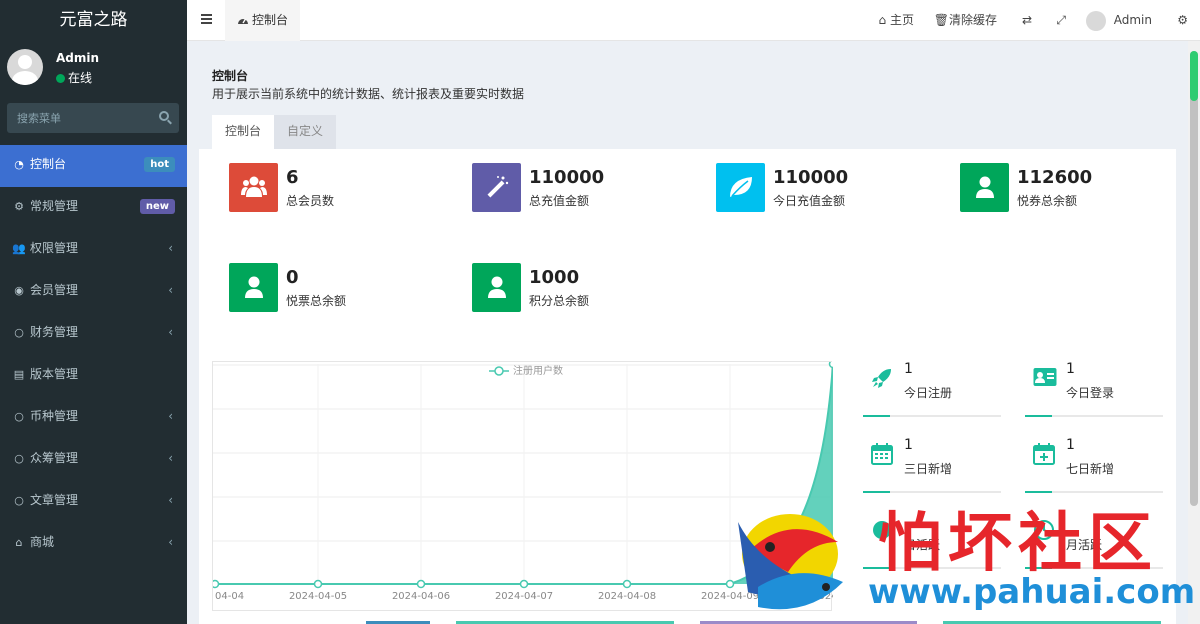  Describe the element at coordinates (928, 393) in the screenshot. I see `mini-stat-label: 今日注册` at that location.